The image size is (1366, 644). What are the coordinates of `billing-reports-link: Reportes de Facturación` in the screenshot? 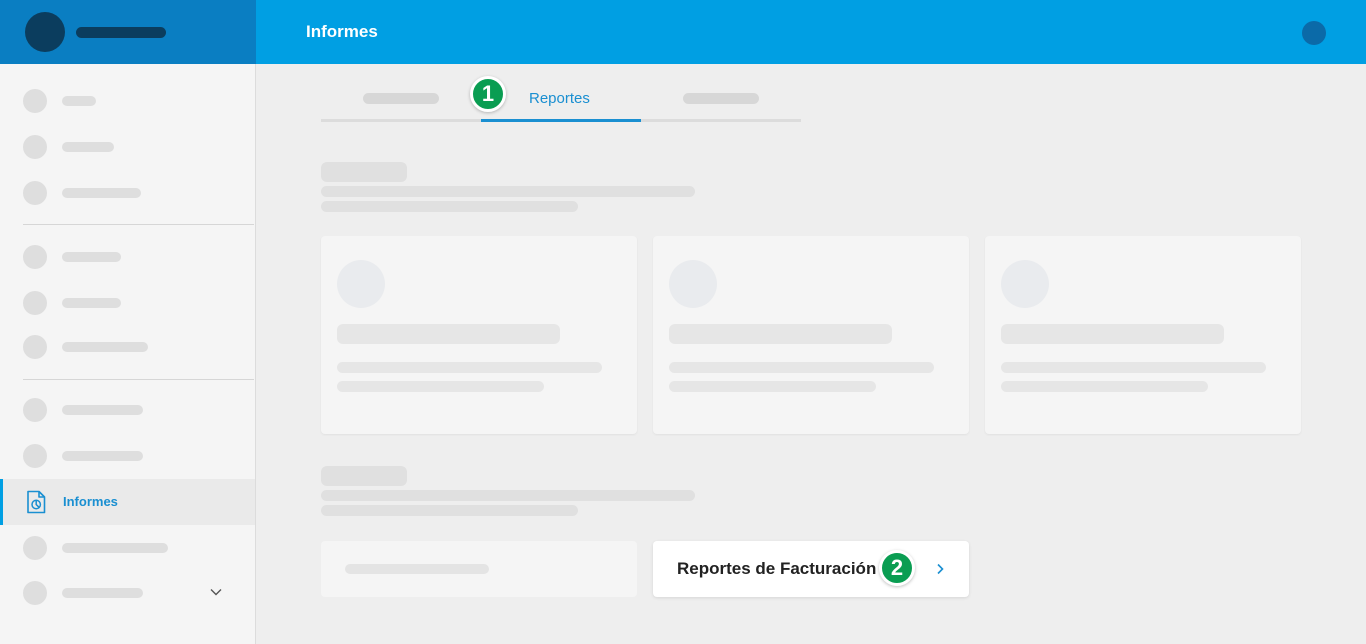 It's located at (811, 569).